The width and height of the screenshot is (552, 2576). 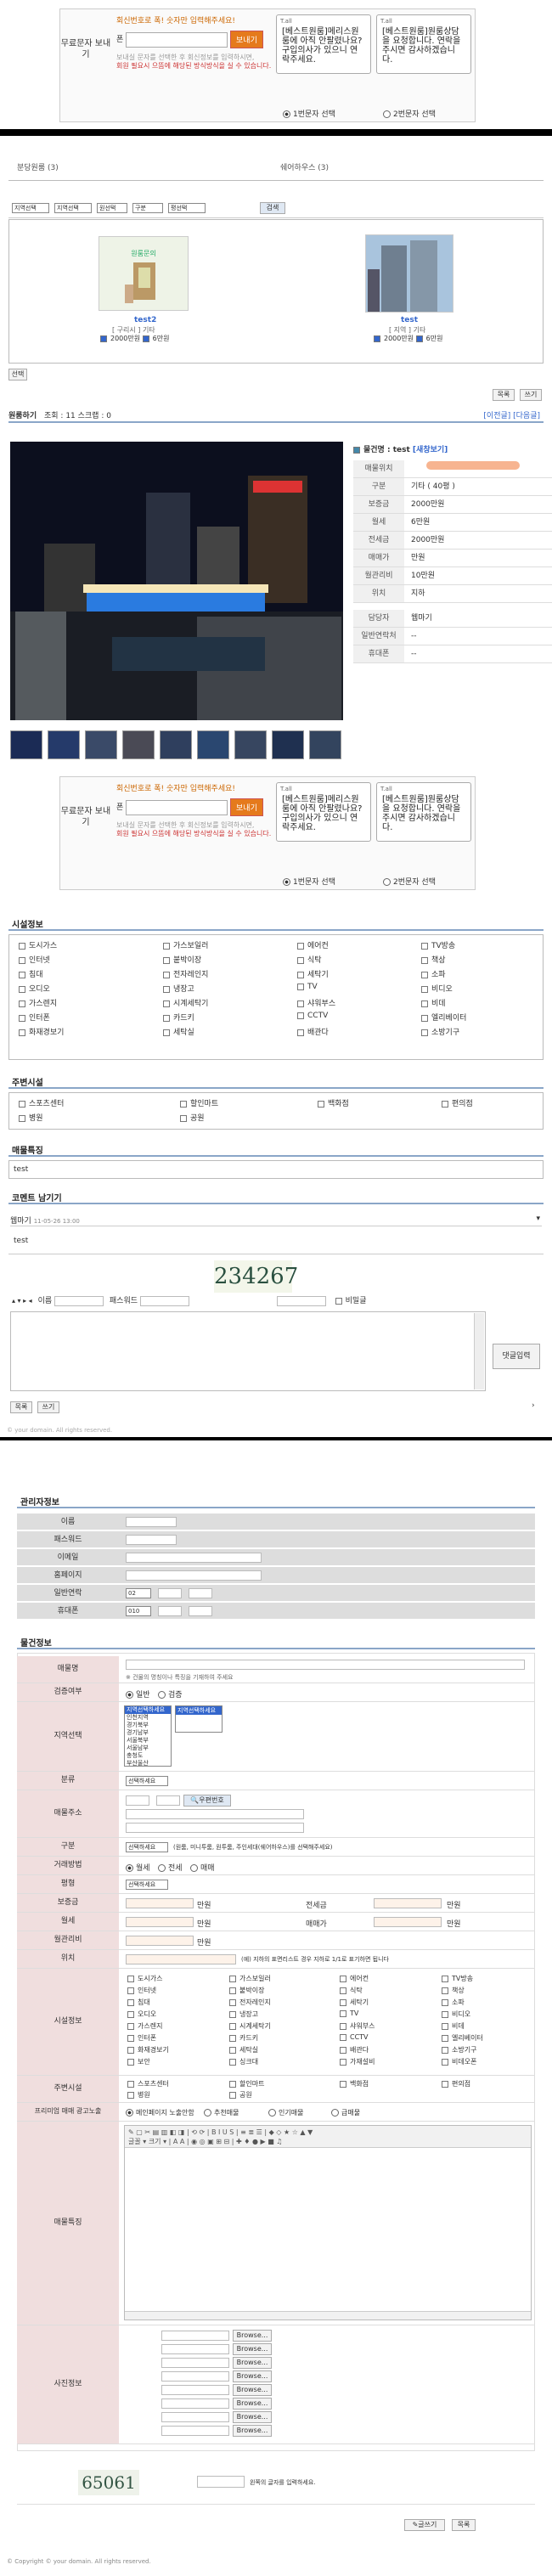 I want to click on filter-select-1: 지역선택, so click(x=30, y=208).